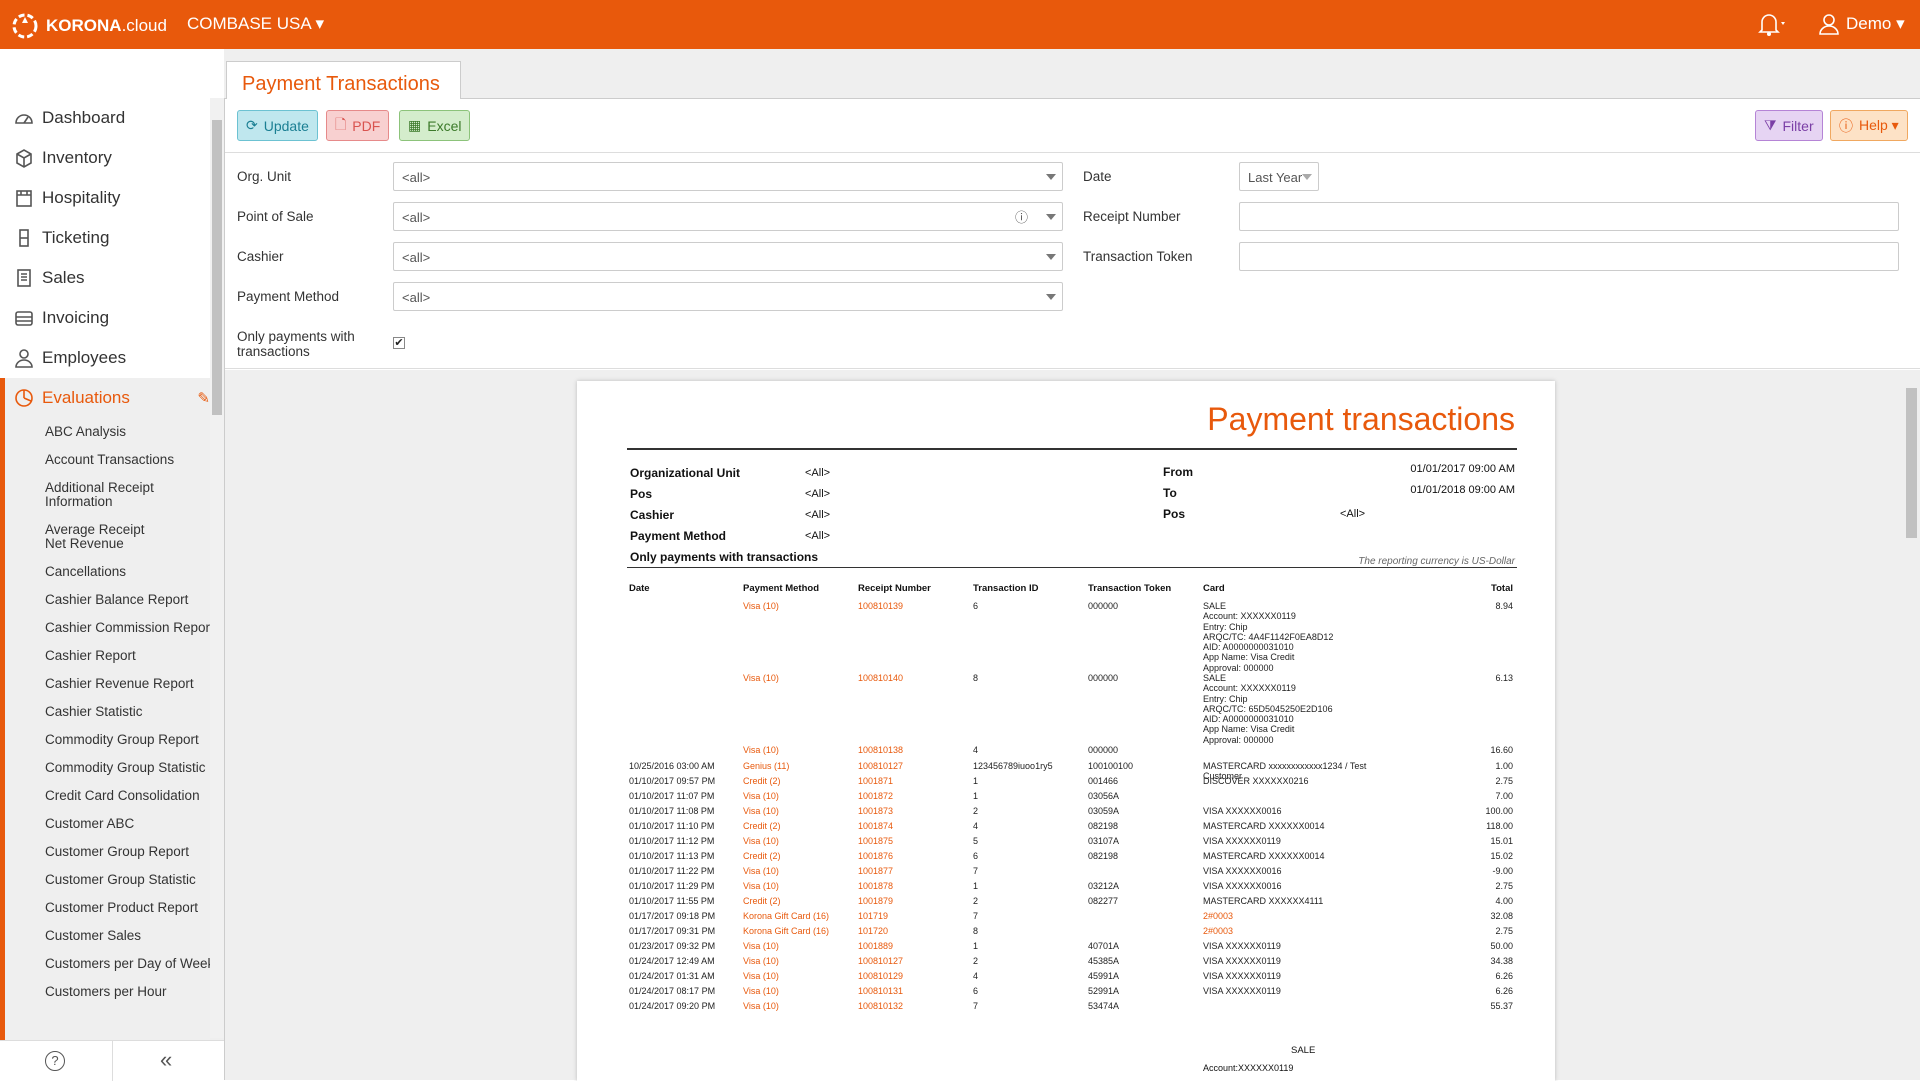  Describe the element at coordinates (114, 824) in the screenshot. I see `submenu-item: Customer ABC` at that location.